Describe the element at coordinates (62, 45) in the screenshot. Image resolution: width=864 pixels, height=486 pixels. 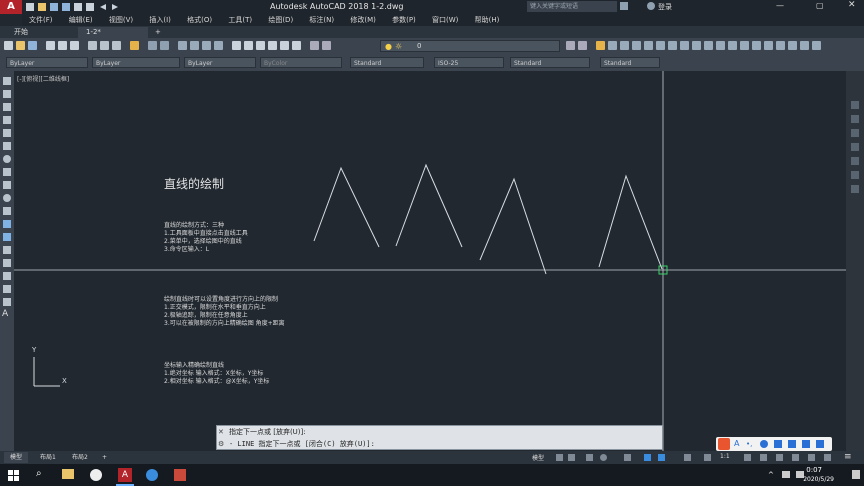
I see `print-preview-icon` at that location.